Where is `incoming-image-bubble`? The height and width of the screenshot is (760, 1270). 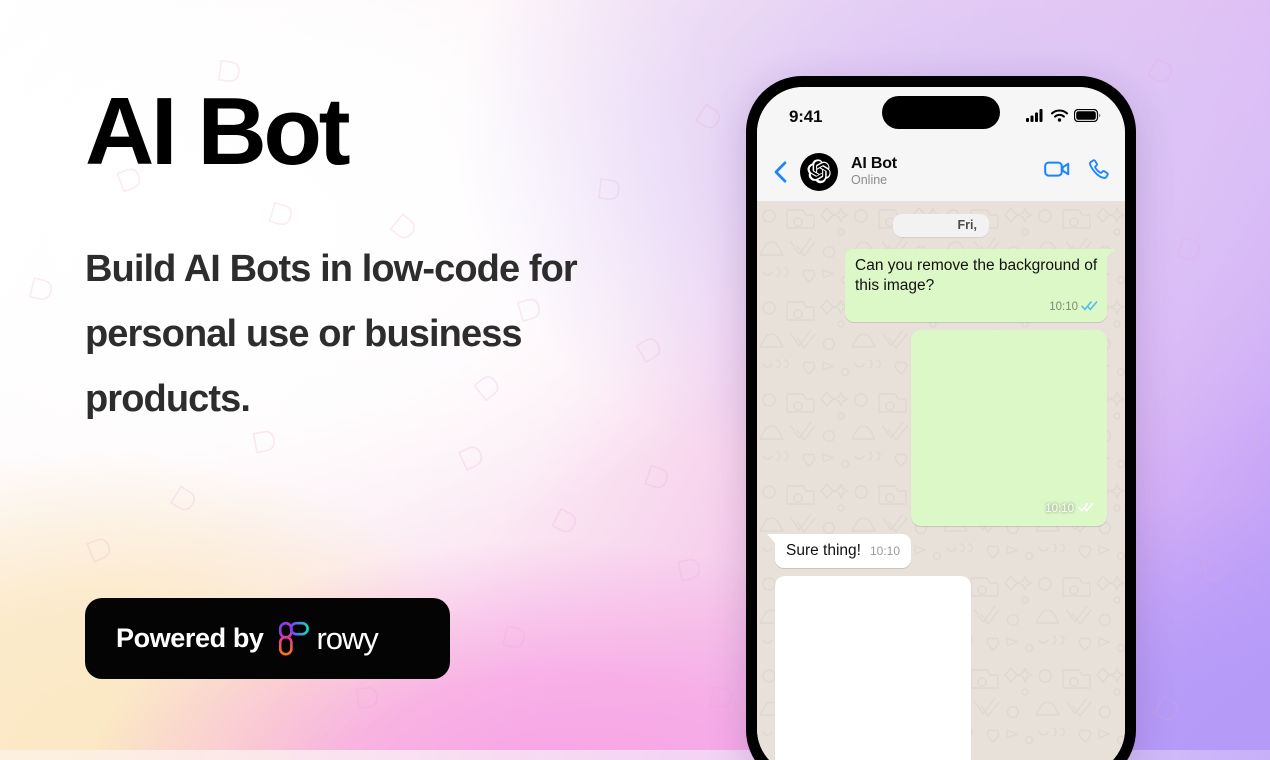
incoming-image-bubble is located at coordinates (873, 668).